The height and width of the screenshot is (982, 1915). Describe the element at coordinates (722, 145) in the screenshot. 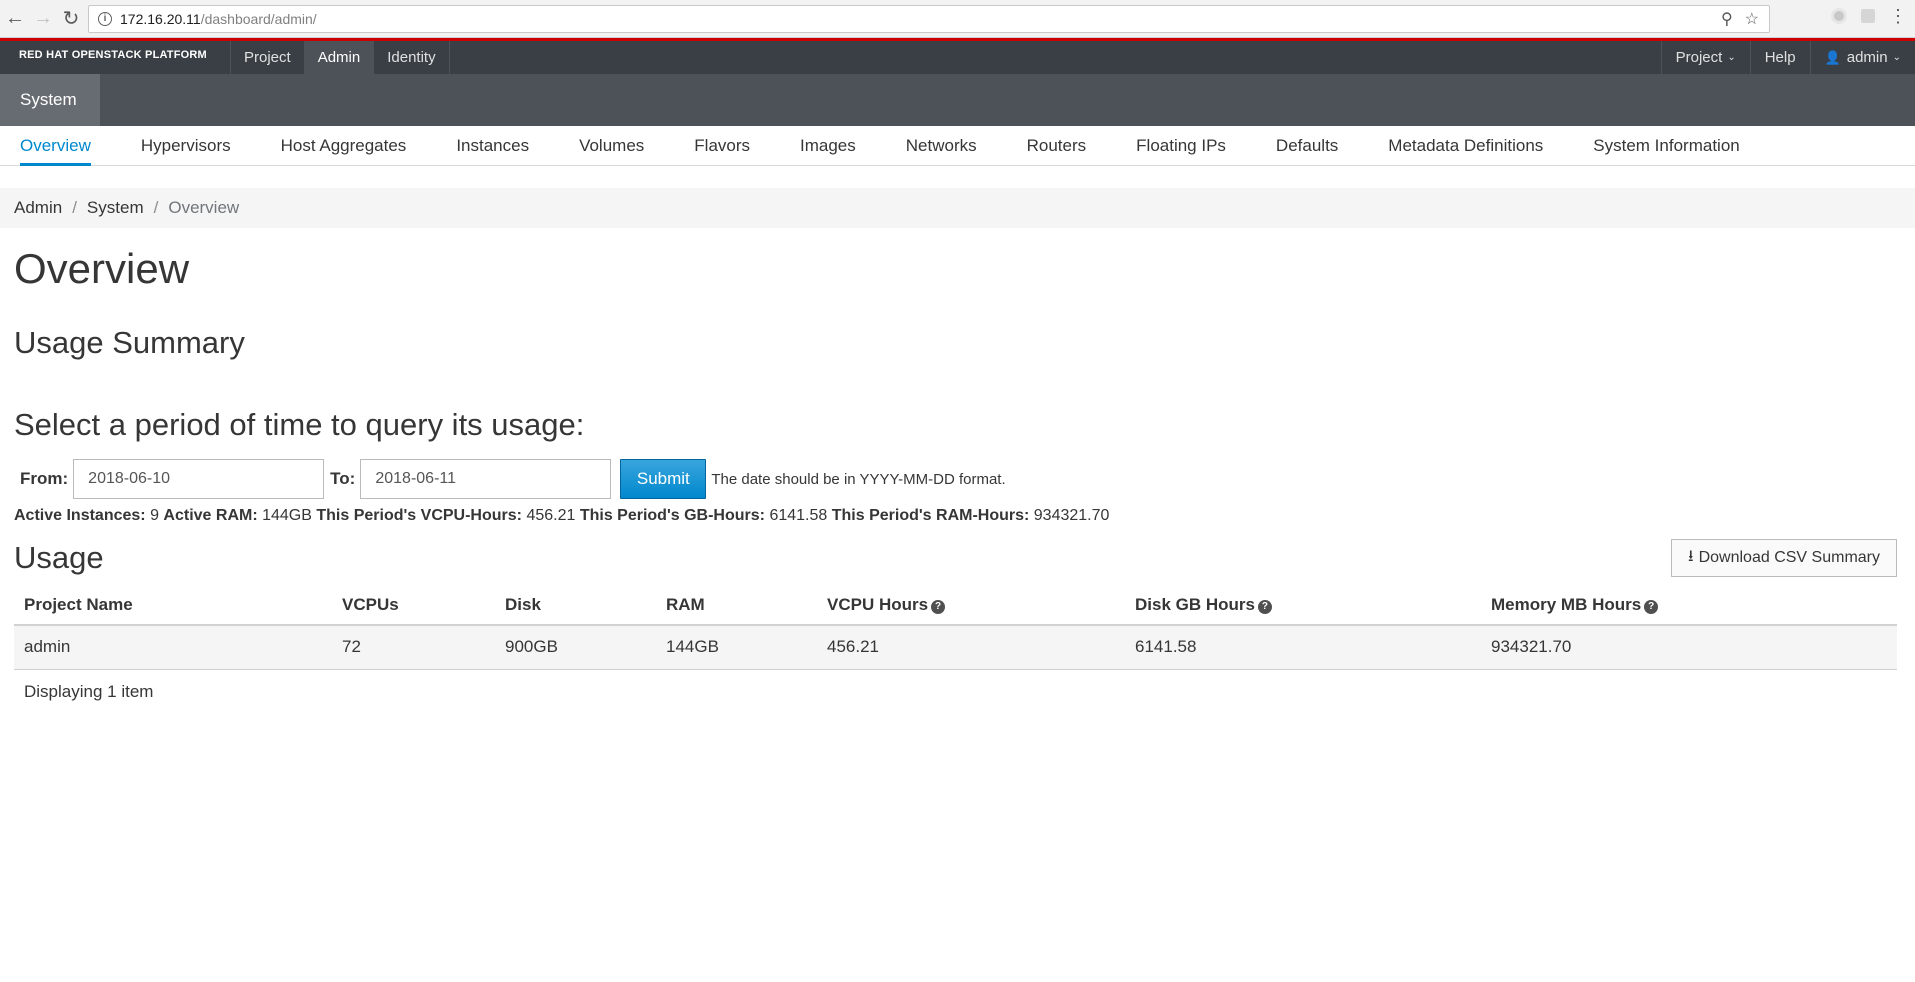

I see `tab-flavors: Flavors` at that location.